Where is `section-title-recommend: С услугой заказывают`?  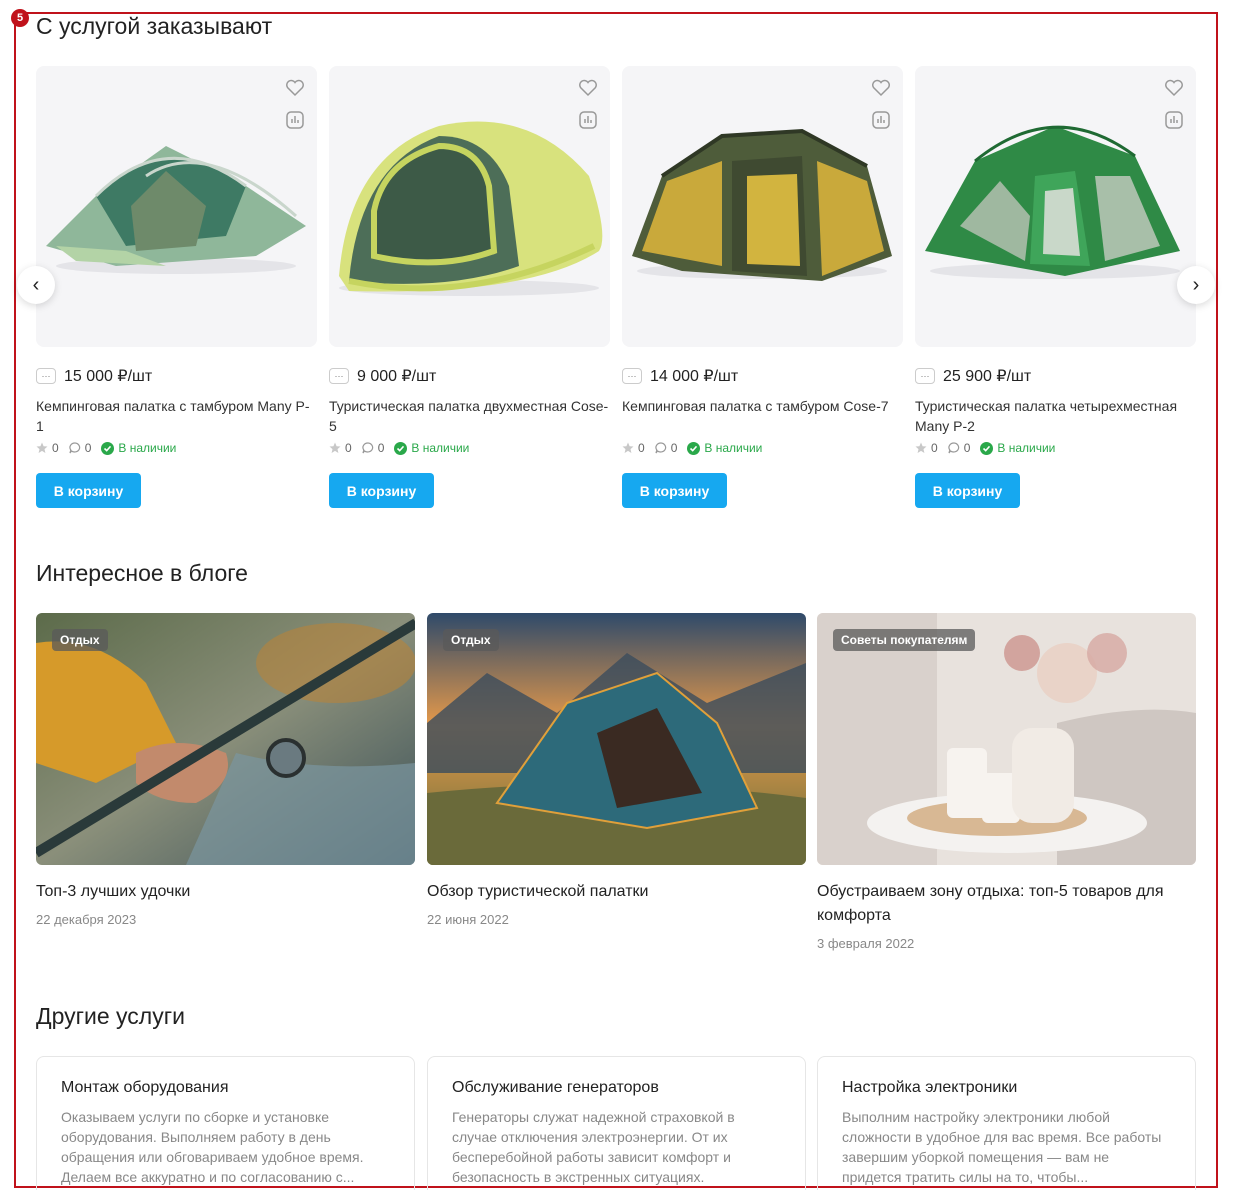
section-title-recommend: С услугой заказывают is located at coordinates (154, 26).